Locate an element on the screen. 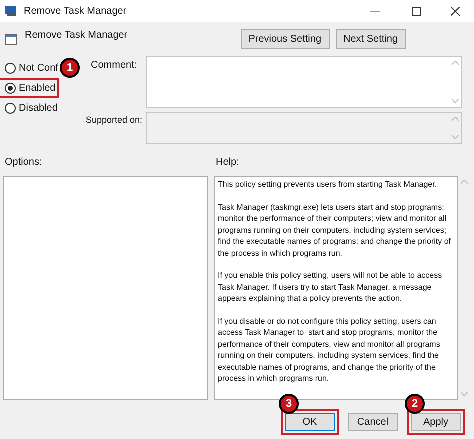 This screenshot has height=439, width=474. dialog-button: Cancel is located at coordinates (373, 422).